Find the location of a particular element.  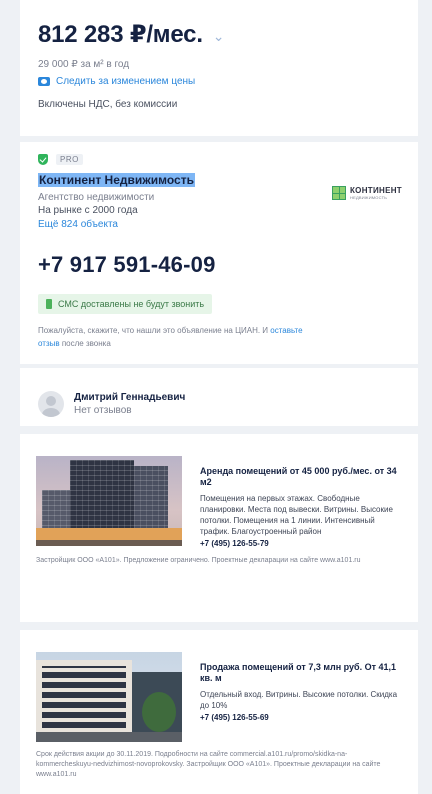

call-note-tail: после звонка is located at coordinates (86, 343).